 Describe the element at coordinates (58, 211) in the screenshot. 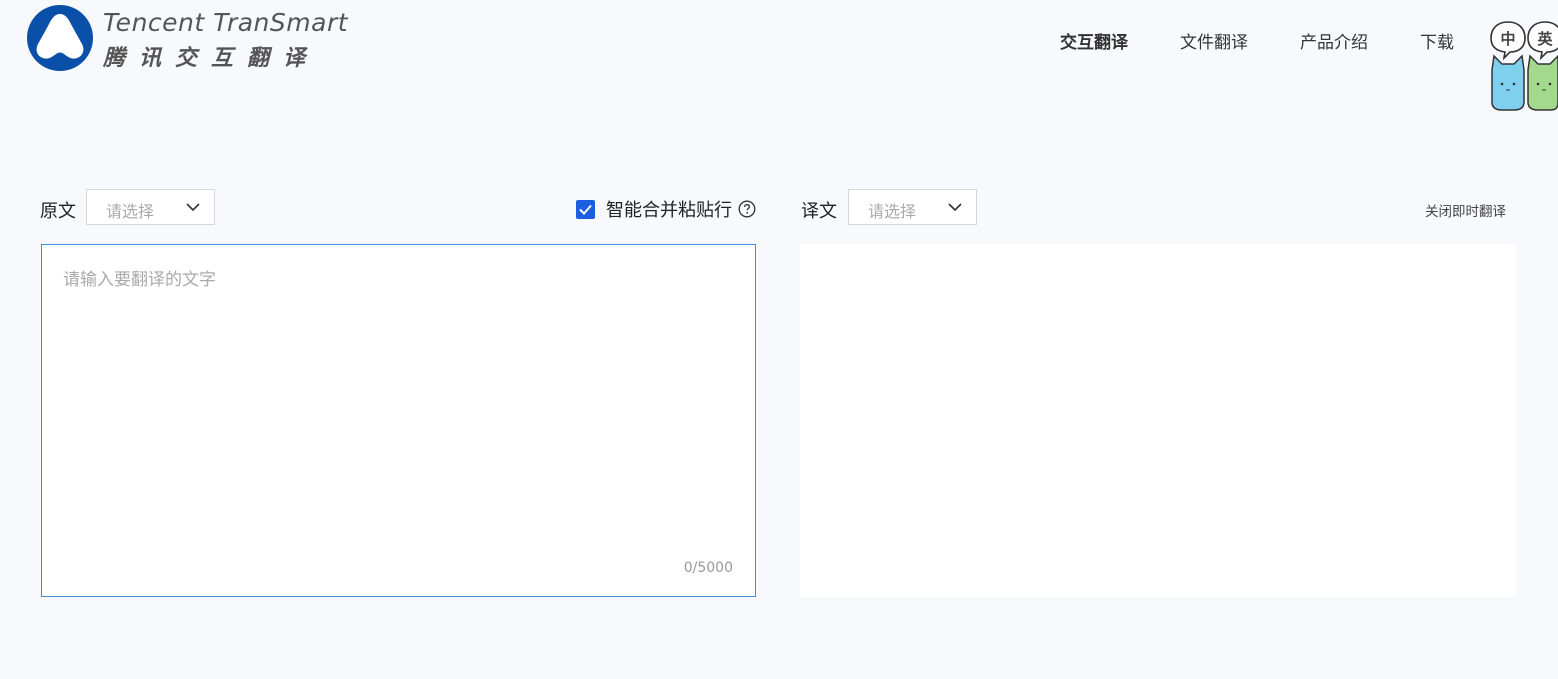

I see `source-label: 原文` at that location.